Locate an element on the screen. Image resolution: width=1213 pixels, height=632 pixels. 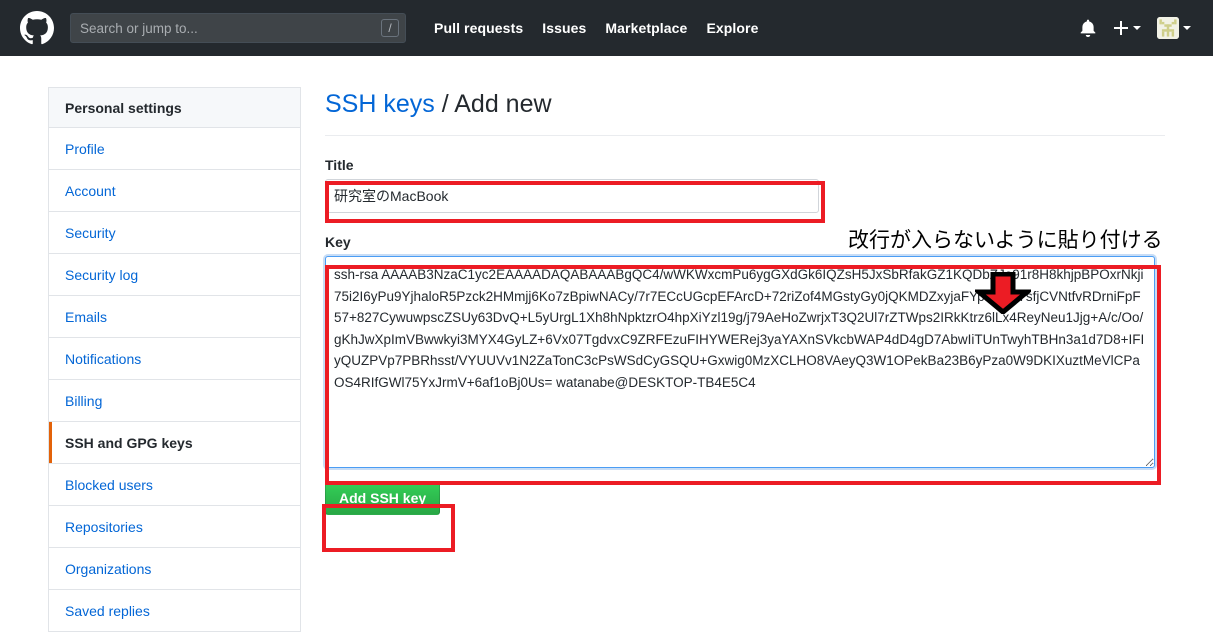
sidebar-item-security: Security is located at coordinates (174, 233).